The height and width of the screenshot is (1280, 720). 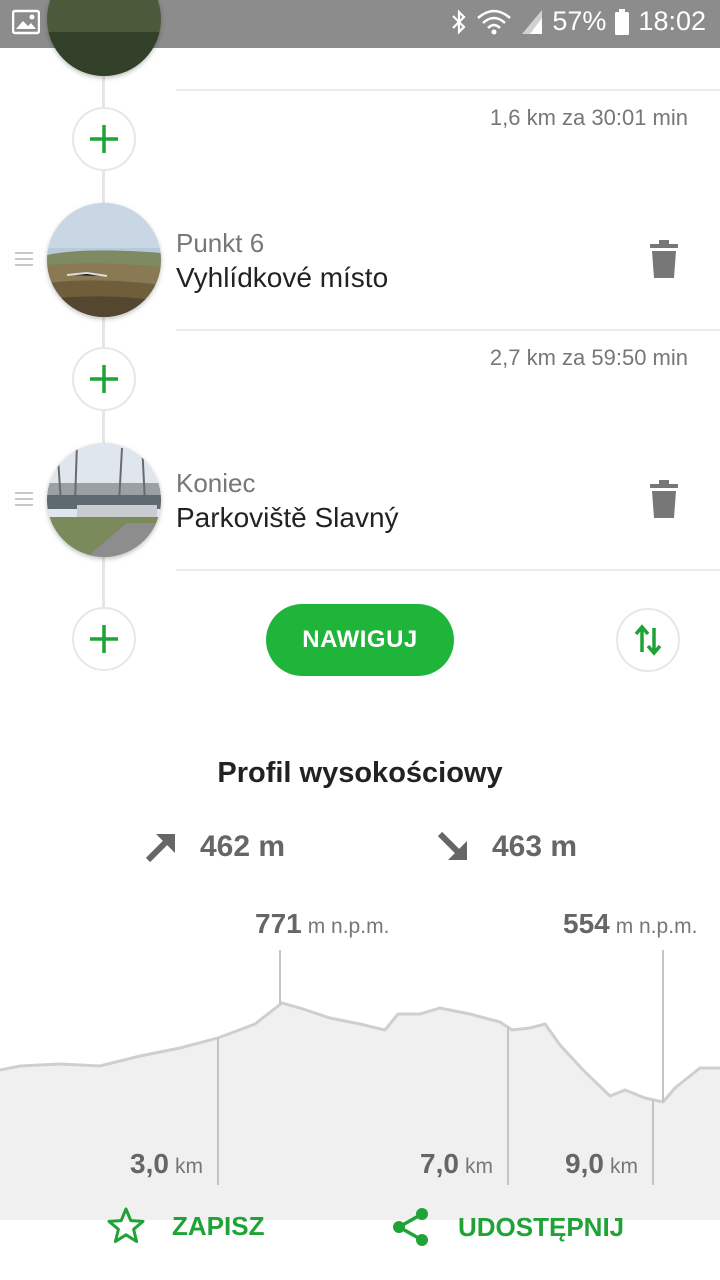 What do you see at coordinates (218, 1225) in the screenshot?
I see `save-label: ZAPISZ` at bounding box center [218, 1225].